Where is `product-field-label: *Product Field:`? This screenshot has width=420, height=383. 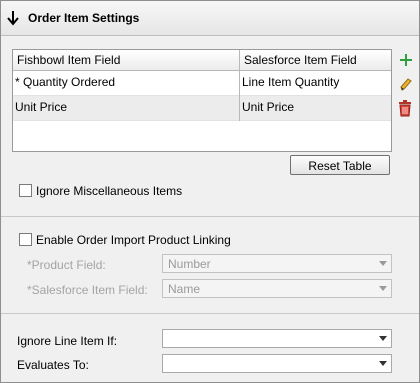
product-field-label: *Product Field: is located at coordinates (66, 265).